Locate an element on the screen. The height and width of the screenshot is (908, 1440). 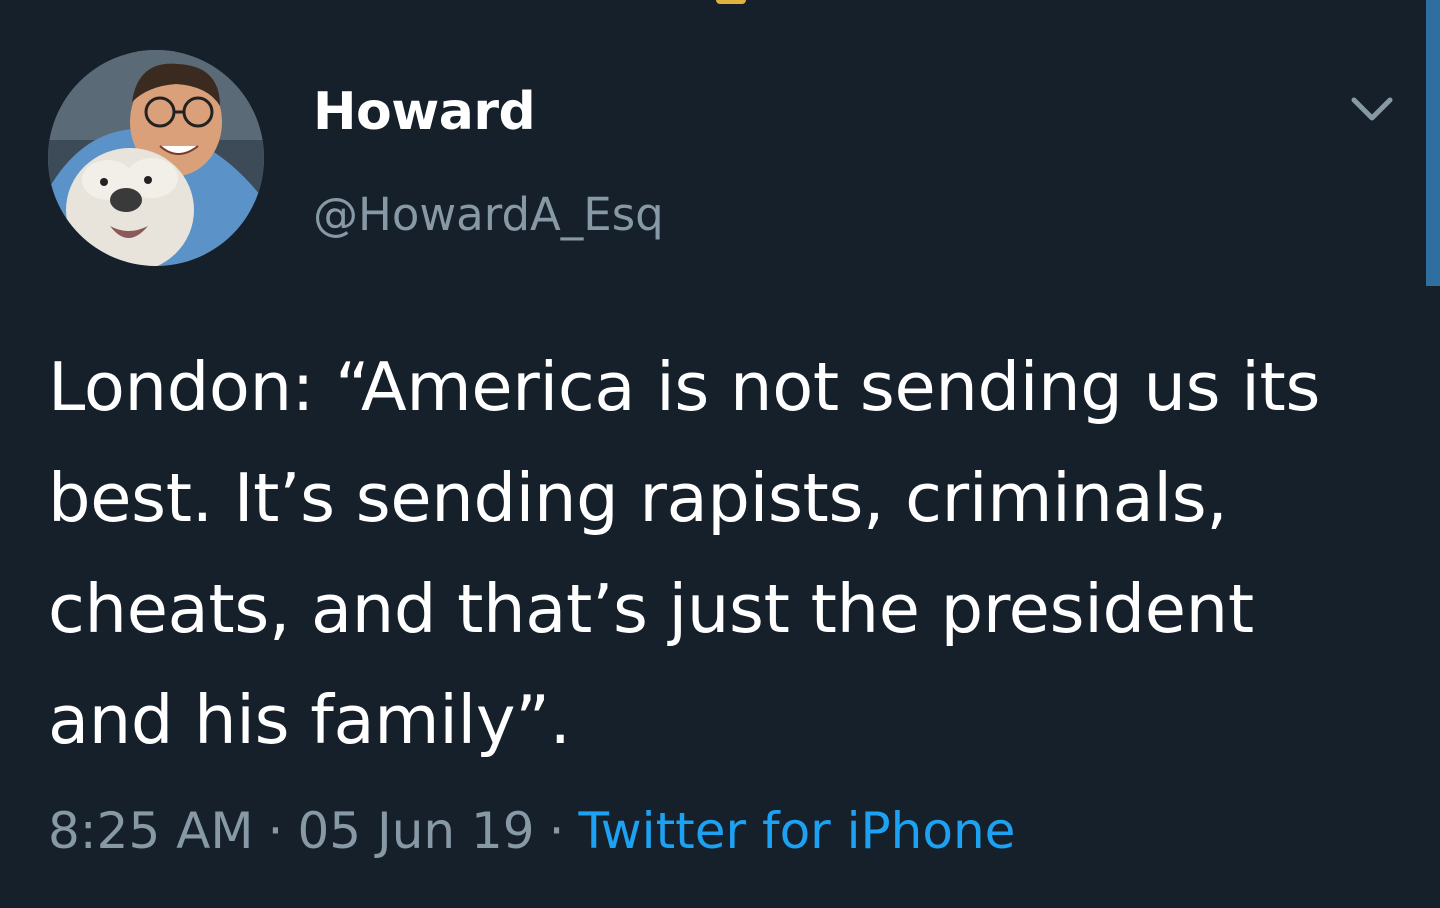
status-indicator is located at coordinates (731, 2).